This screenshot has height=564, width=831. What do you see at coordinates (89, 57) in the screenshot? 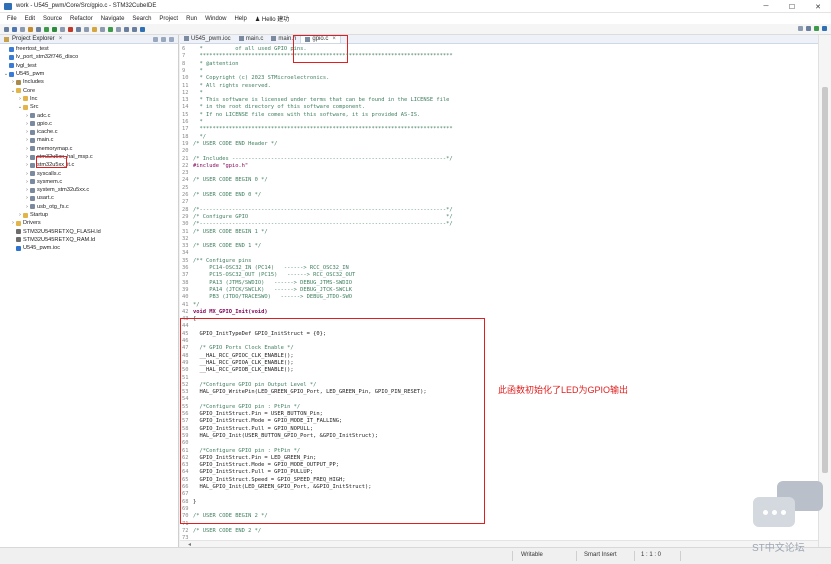
I see `tree-item: lv_port_stm32f746_disco` at bounding box center [89, 57].